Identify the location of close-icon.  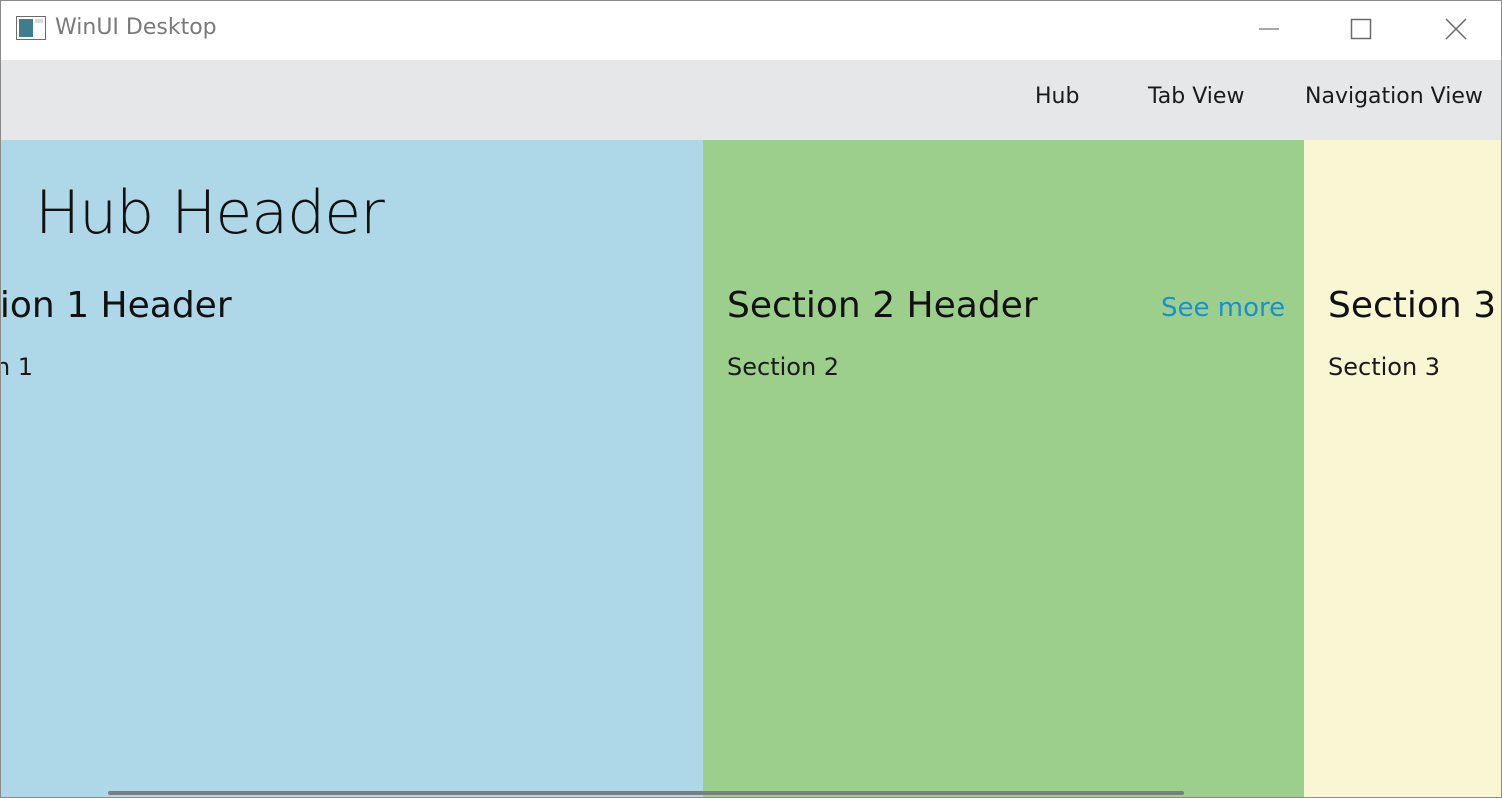
(1456, 30).